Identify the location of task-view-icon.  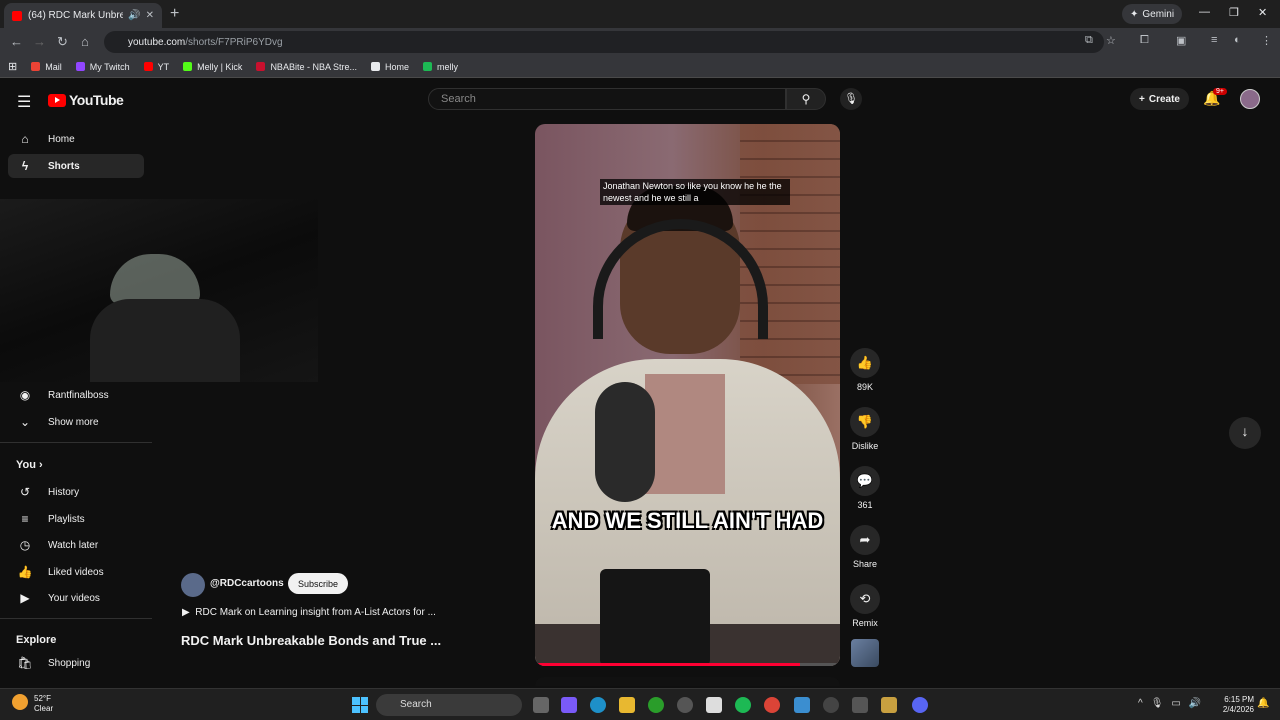
(541, 705).